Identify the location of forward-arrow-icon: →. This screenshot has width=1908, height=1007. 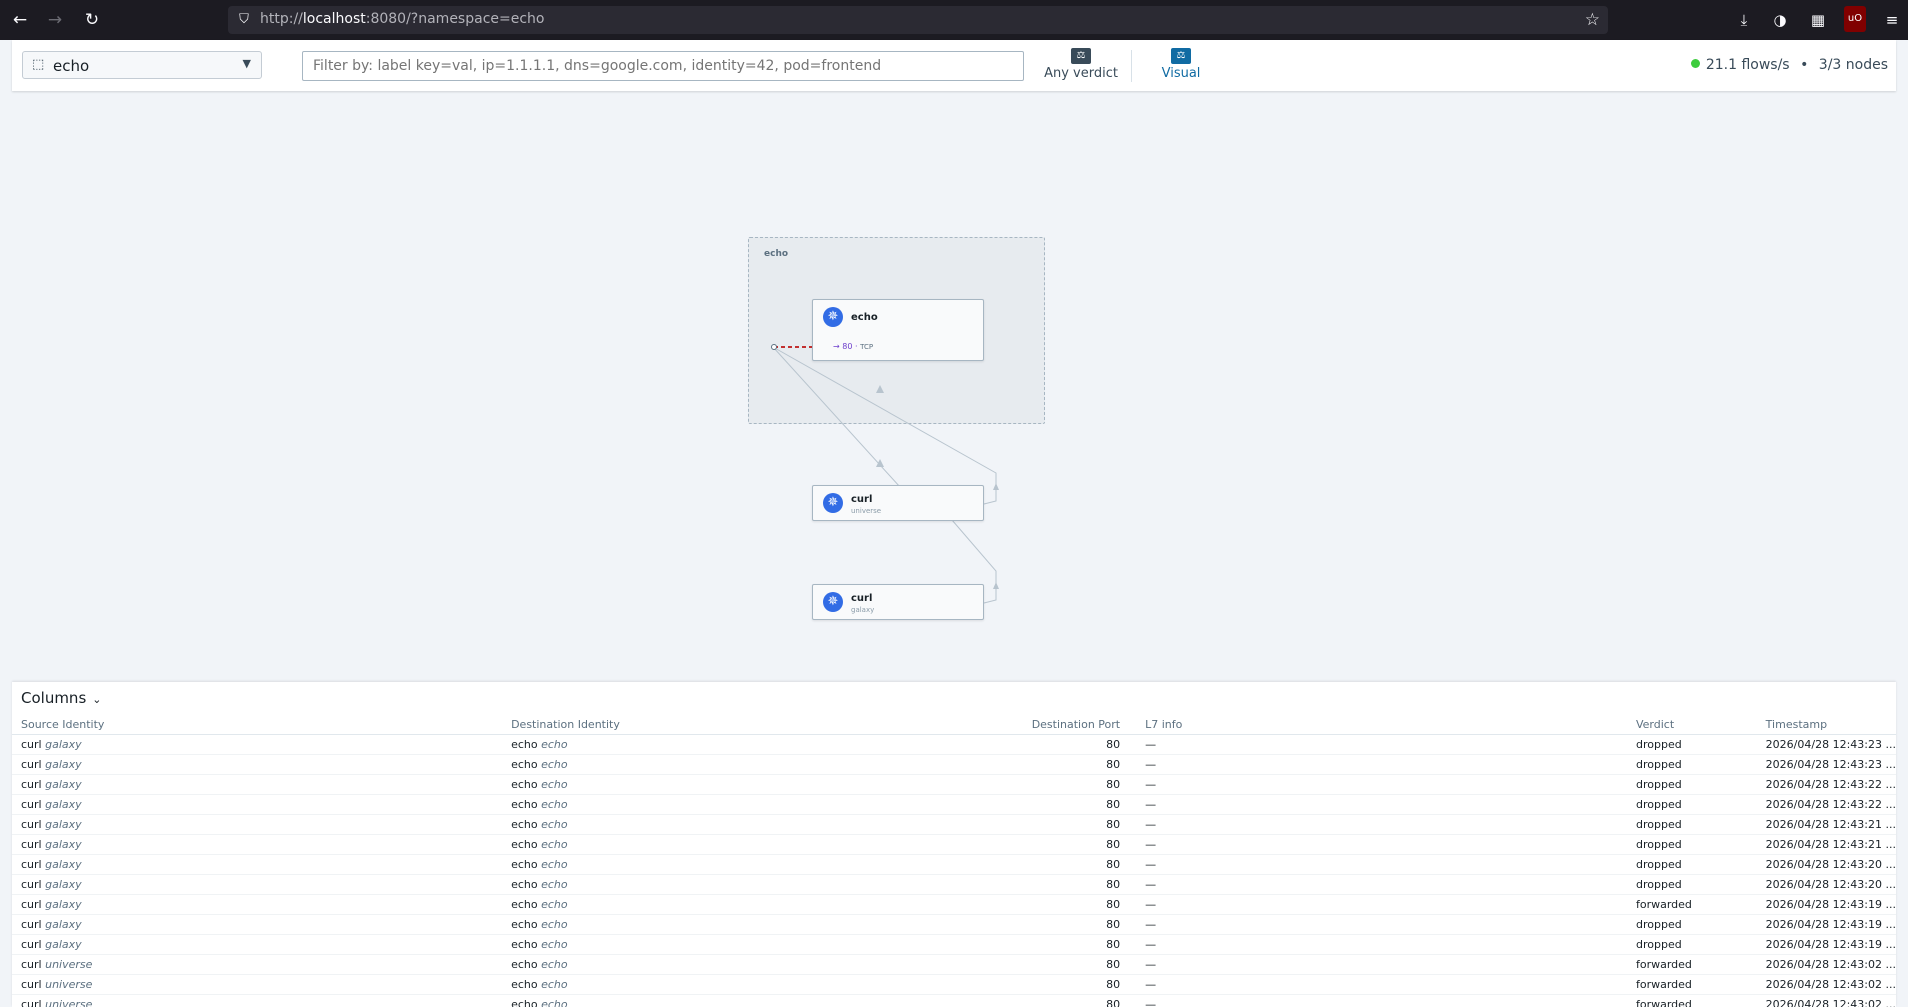
(55, 20).